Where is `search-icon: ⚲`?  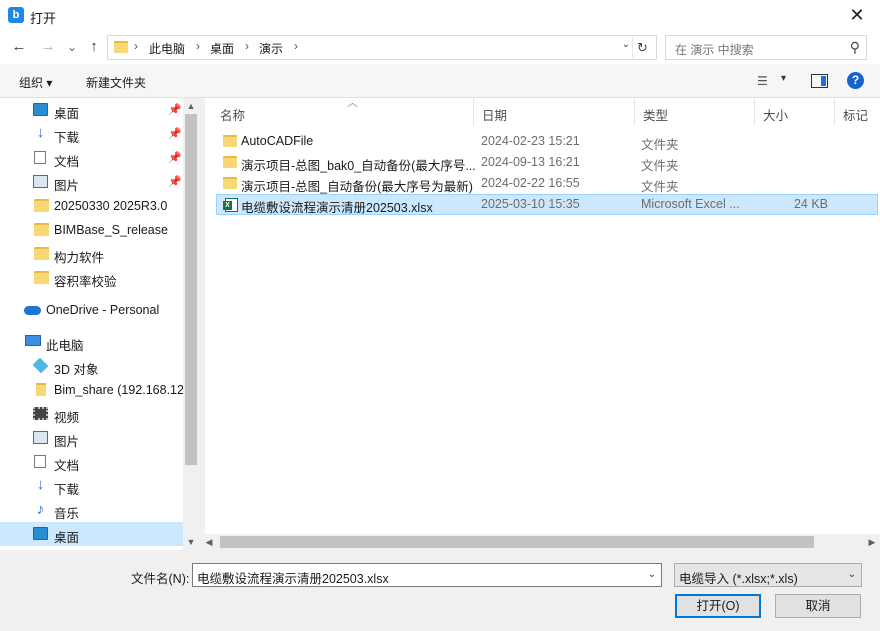
search-icon: ⚲ is located at coordinates (854, 47).